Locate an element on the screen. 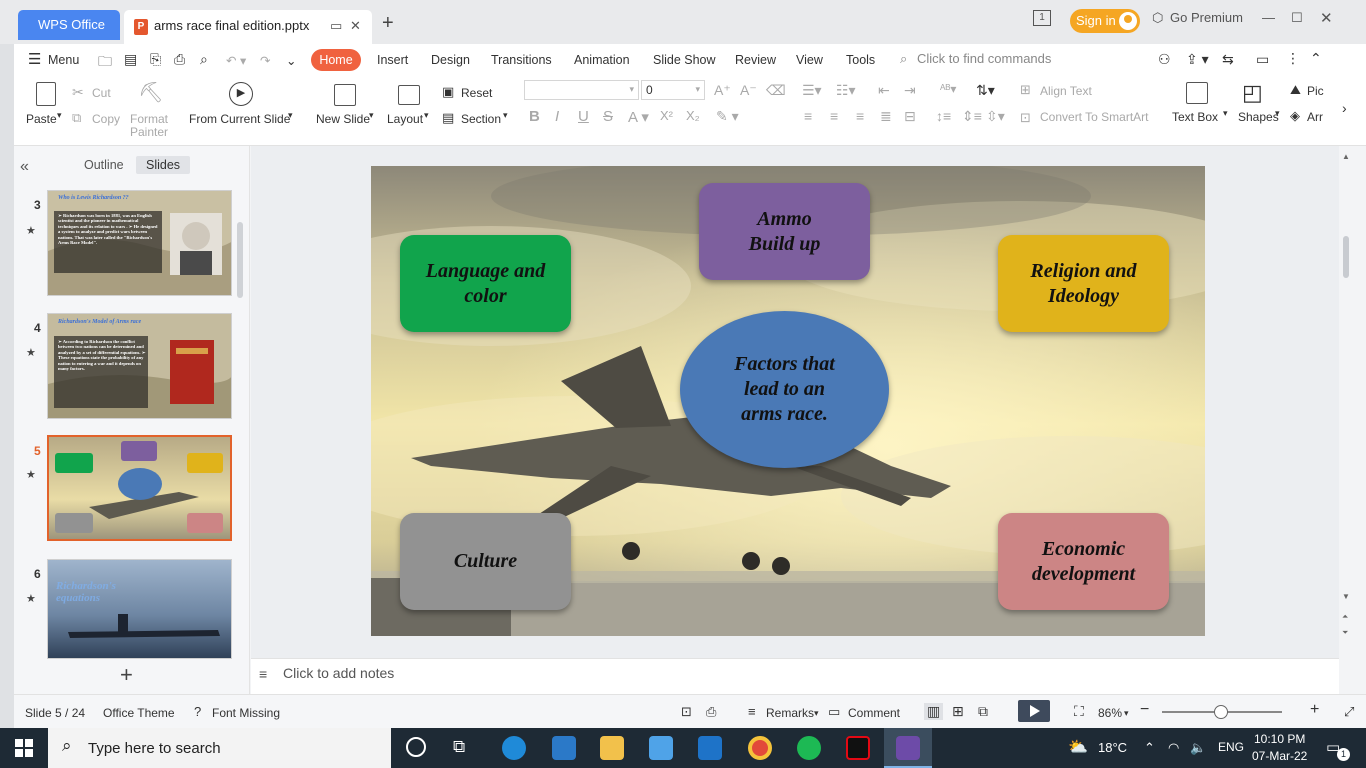 This screenshot has width=1366, height=768. vscode-icon is located at coordinates (564, 748).